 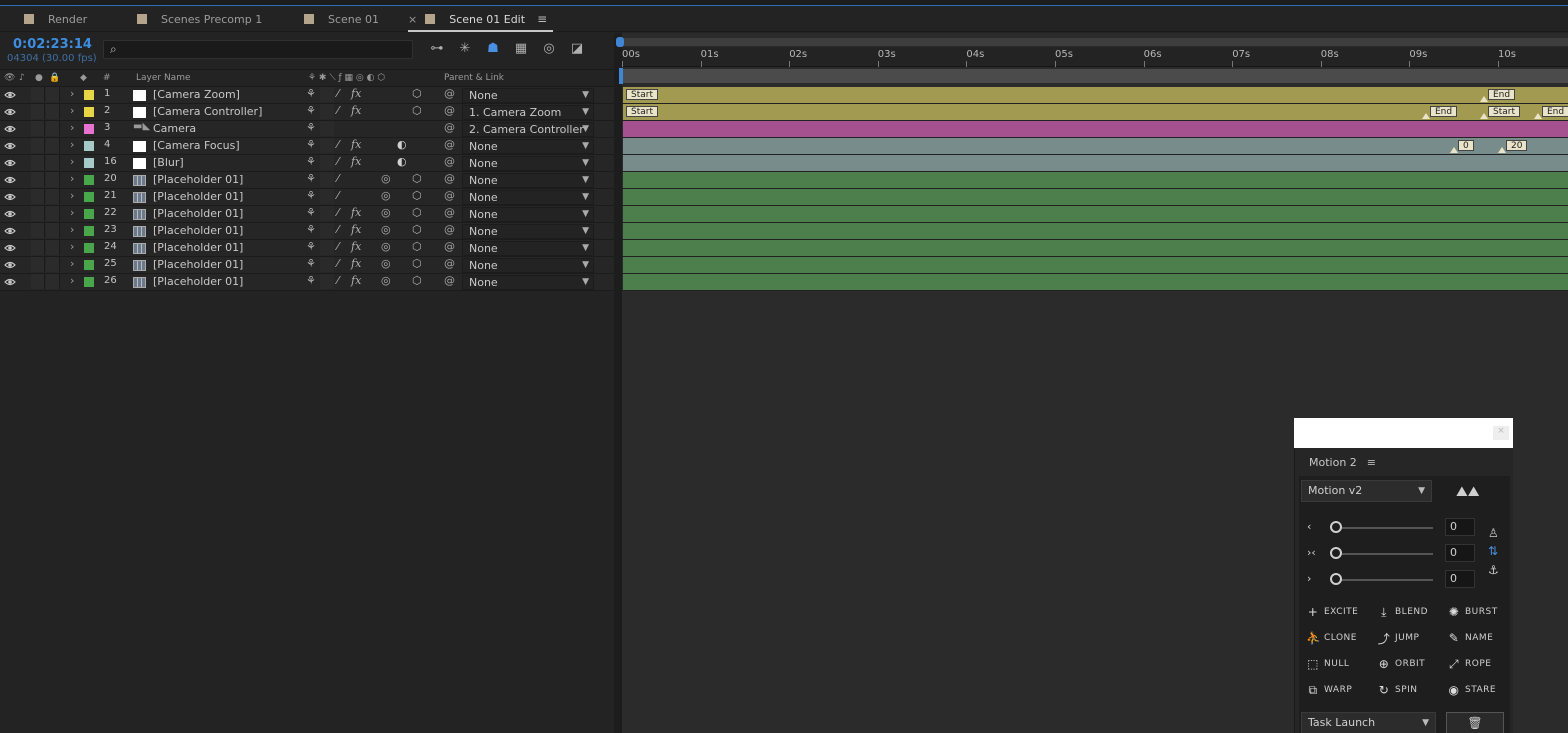 What do you see at coordinates (258, 49) in the screenshot?
I see `layer-search-input: ⌕` at bounding box center [258, 49].